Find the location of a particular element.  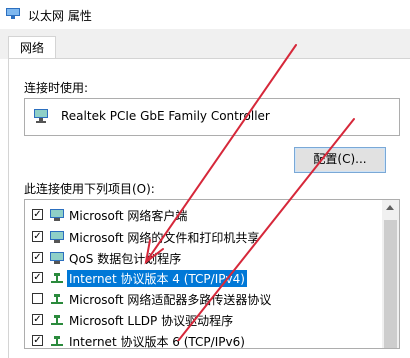

list-item: ✓ QoS 数据包计划程序 is located at coordinates (202, 258).